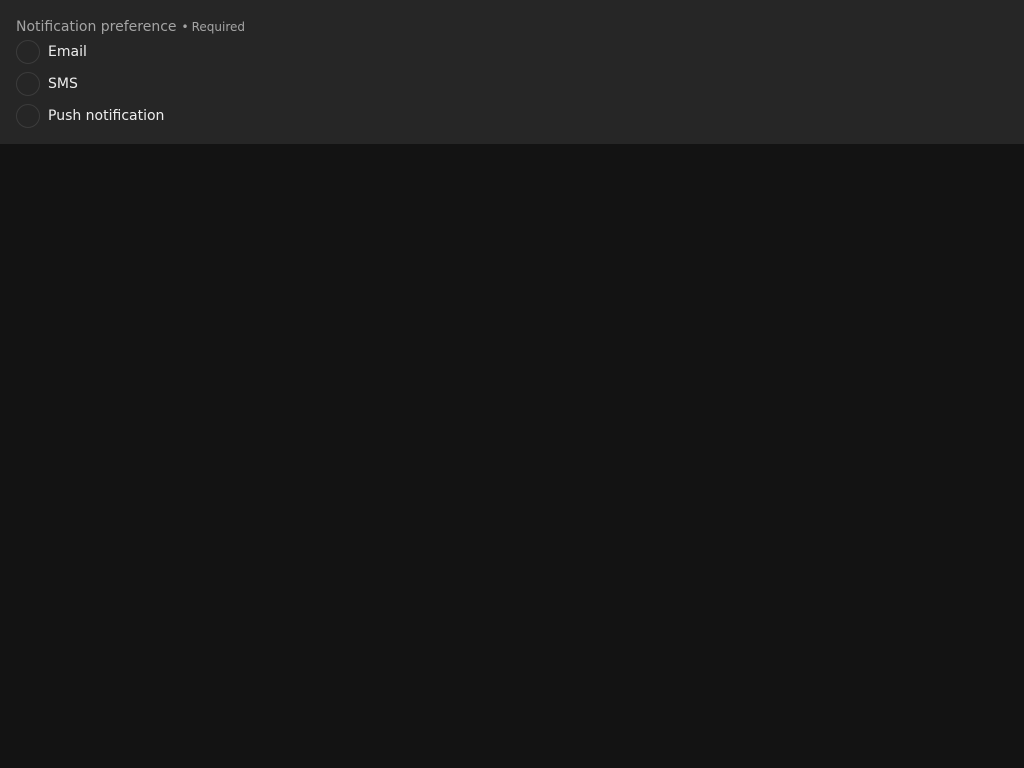 This screenshot has width=1024, height=768. What do you see at coordinates (28, 84) in the screenshot?
I see `sms-radio-button` at bounding box center [28, 84].